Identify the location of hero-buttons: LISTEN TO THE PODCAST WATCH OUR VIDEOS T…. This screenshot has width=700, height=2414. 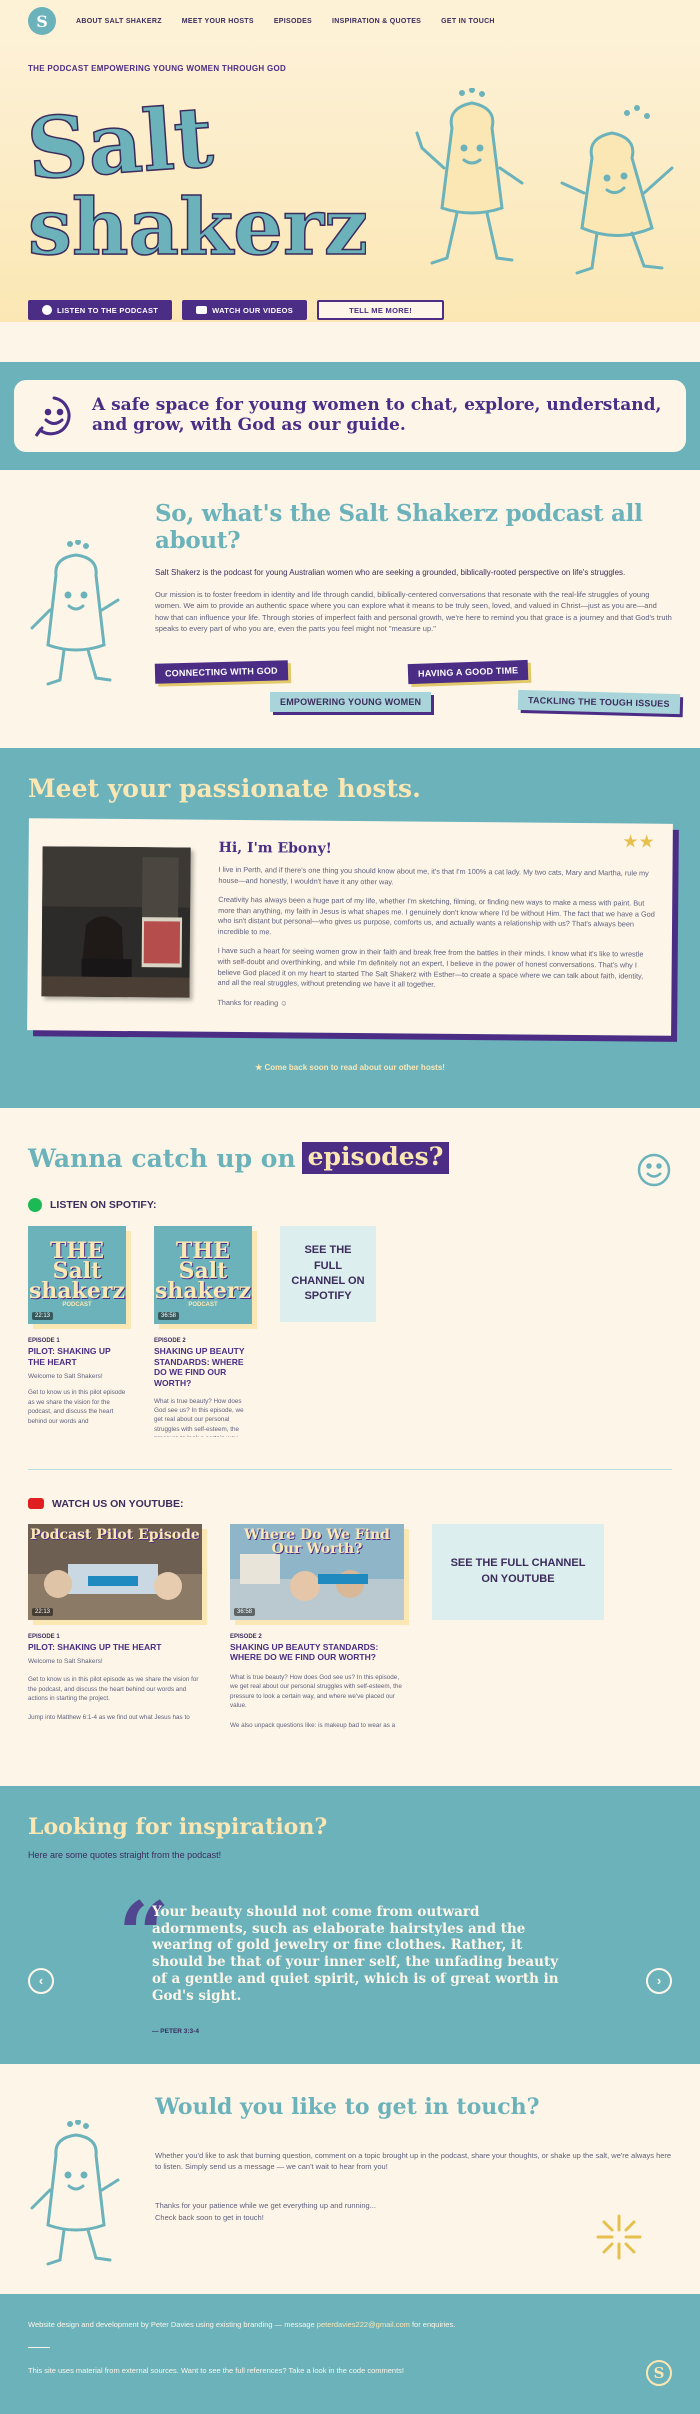
(236, 310).